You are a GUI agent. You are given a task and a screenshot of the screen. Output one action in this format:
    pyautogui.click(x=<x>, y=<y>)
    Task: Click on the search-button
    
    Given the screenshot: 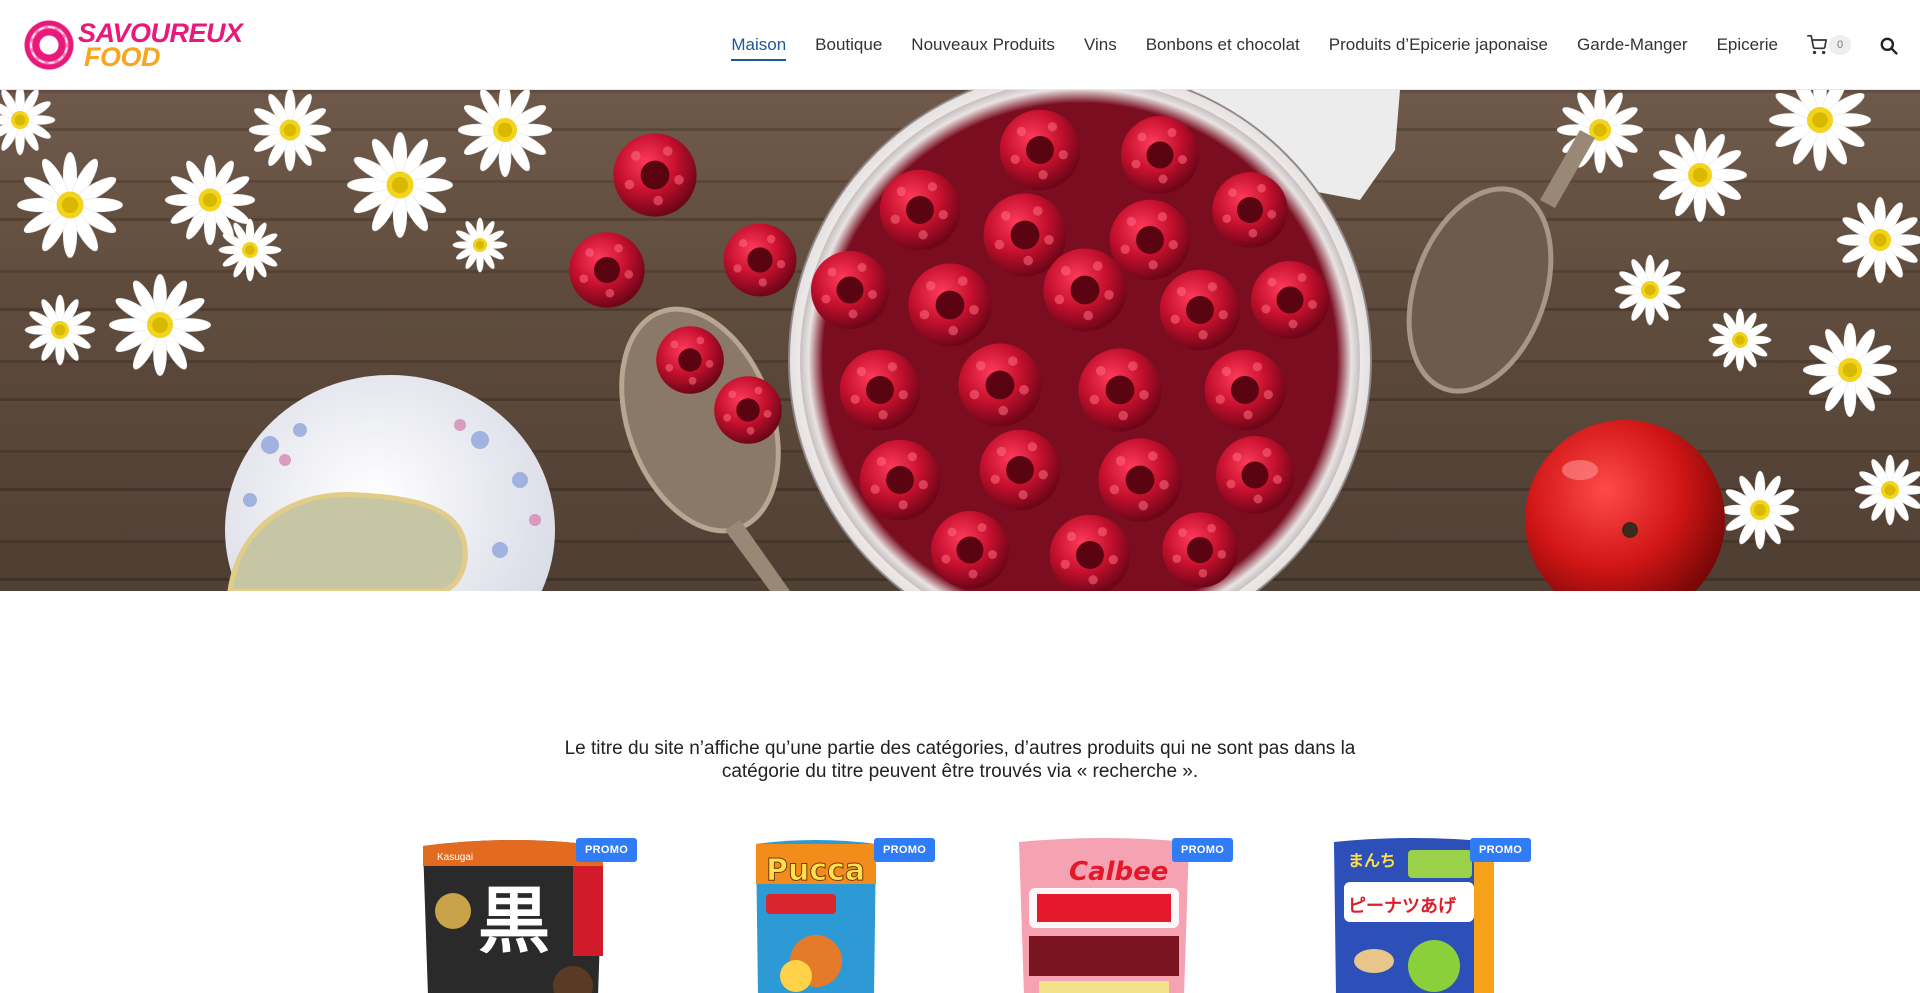 What is the action you would take?
    pyautogui.click(x=1888, y=45)
    